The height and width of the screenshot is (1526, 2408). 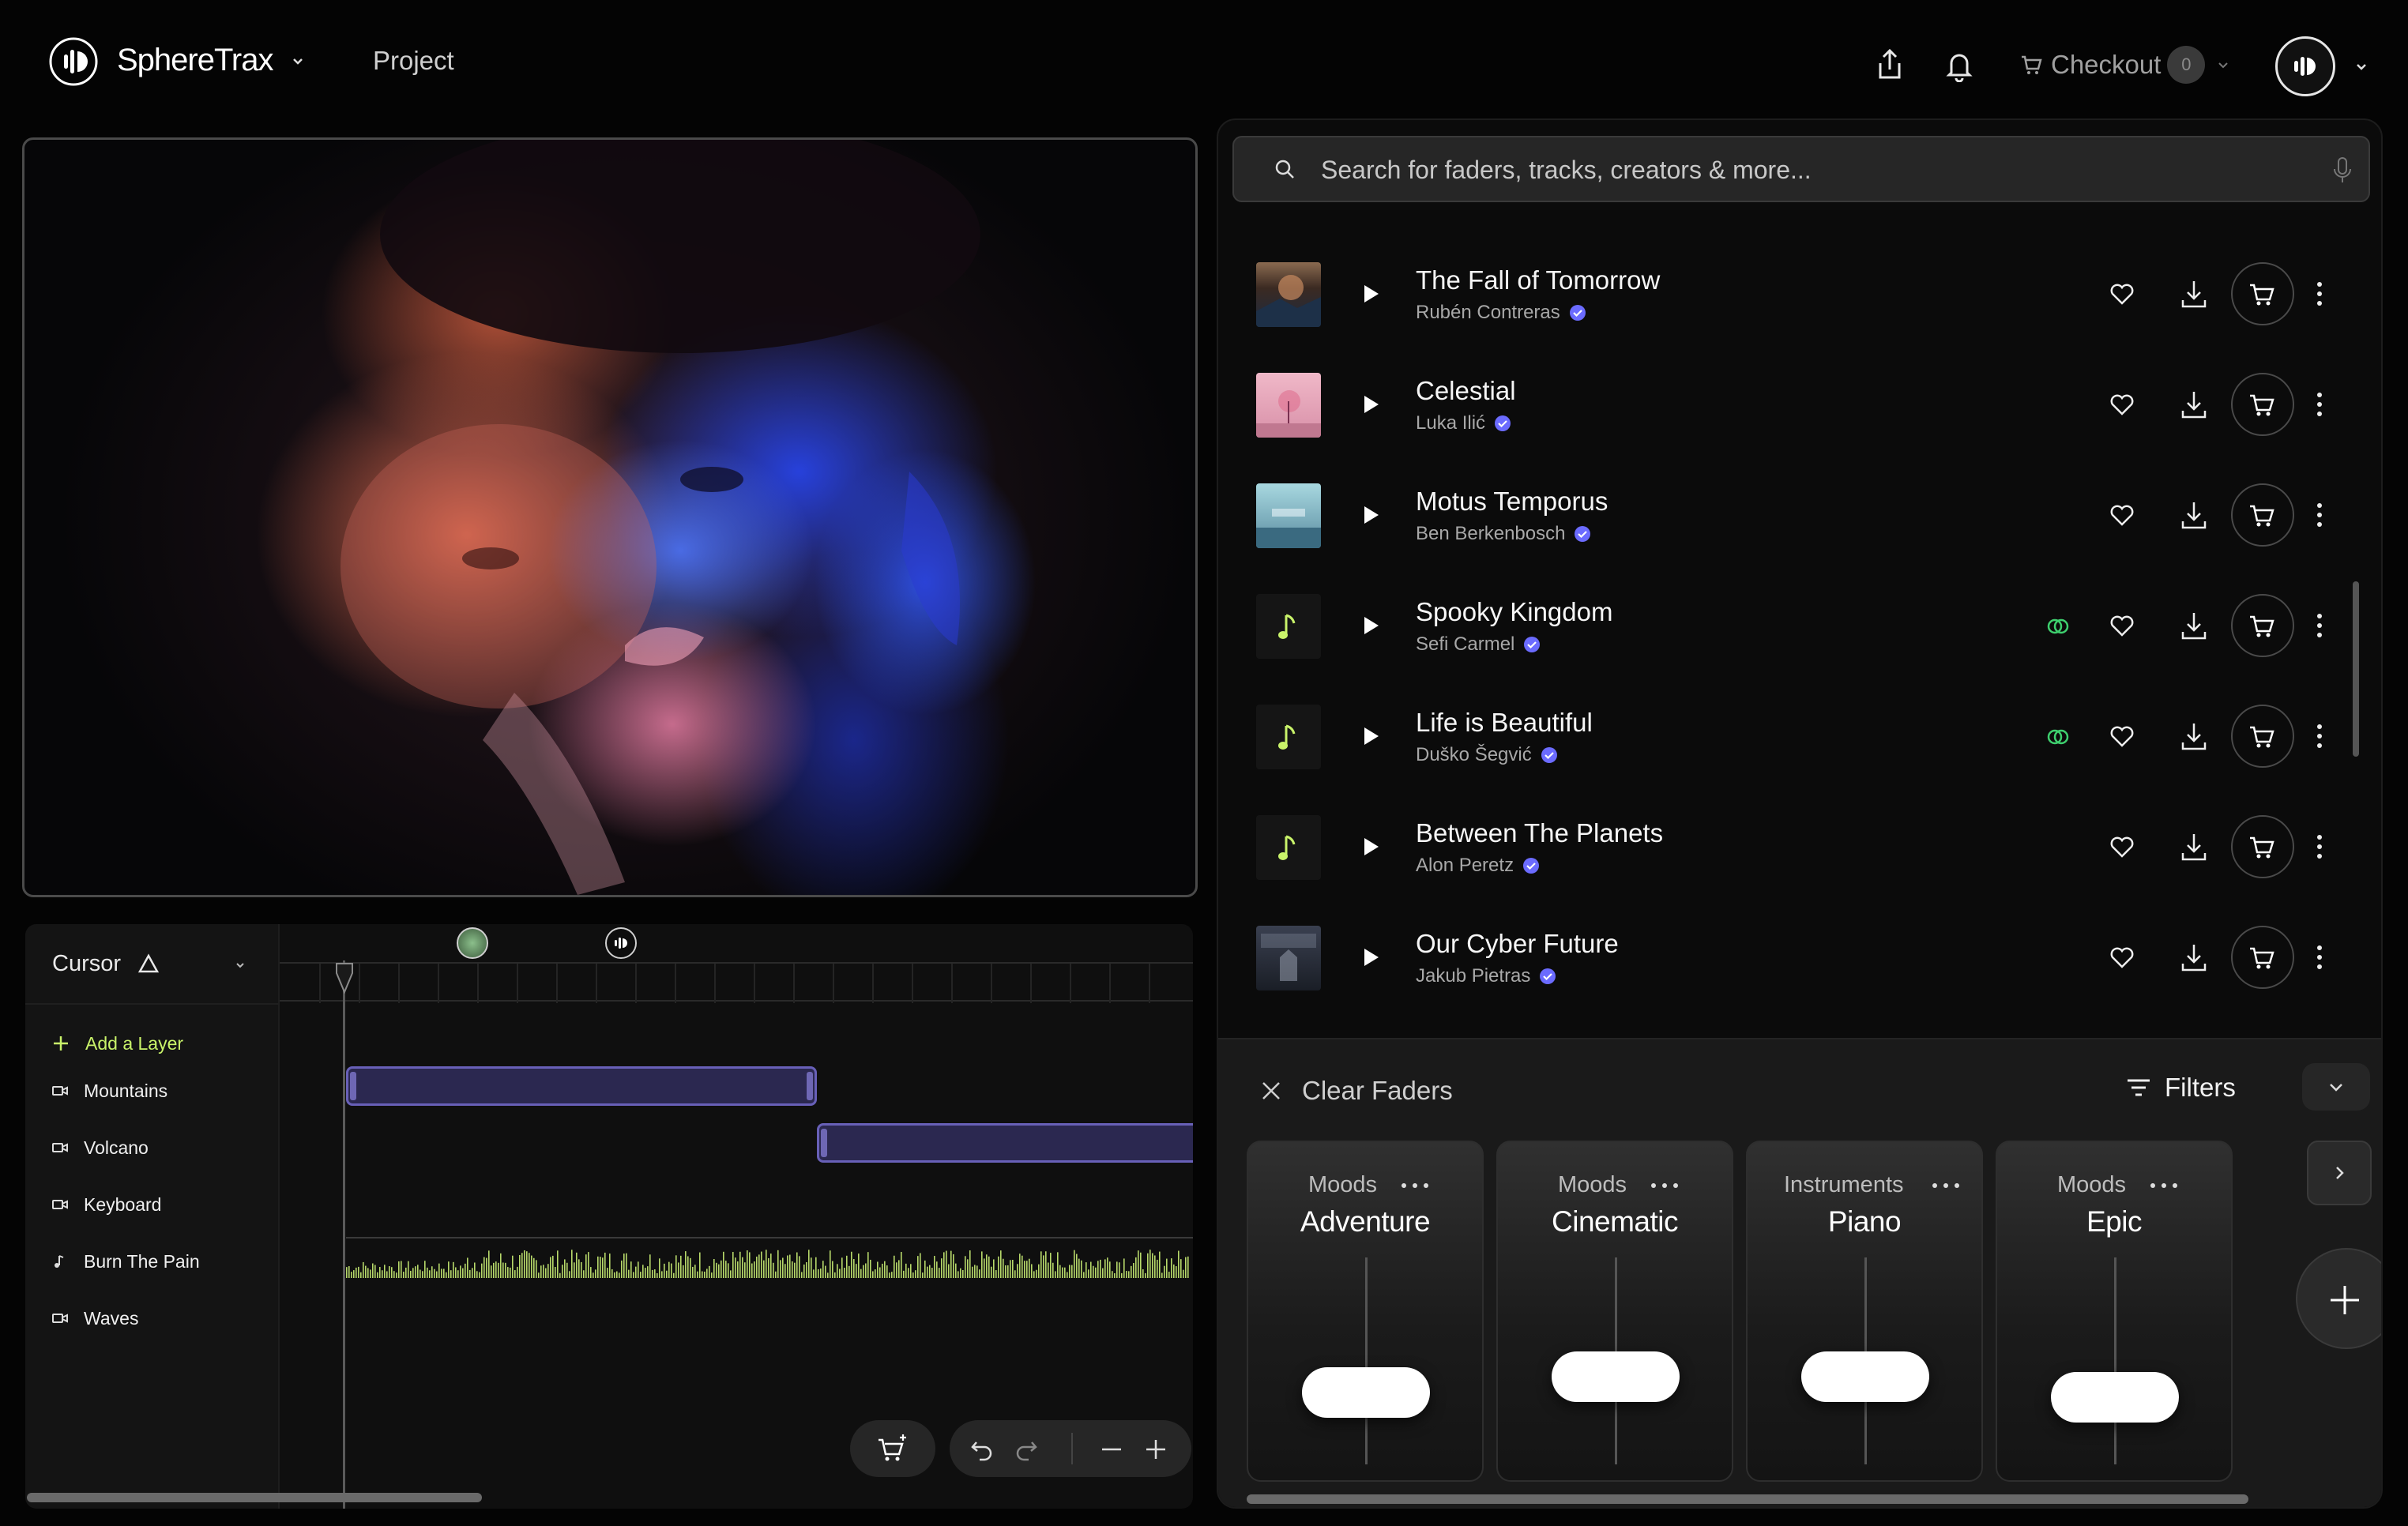 I want to click on track-list-scrollbar, so click(x=2356, y=669).